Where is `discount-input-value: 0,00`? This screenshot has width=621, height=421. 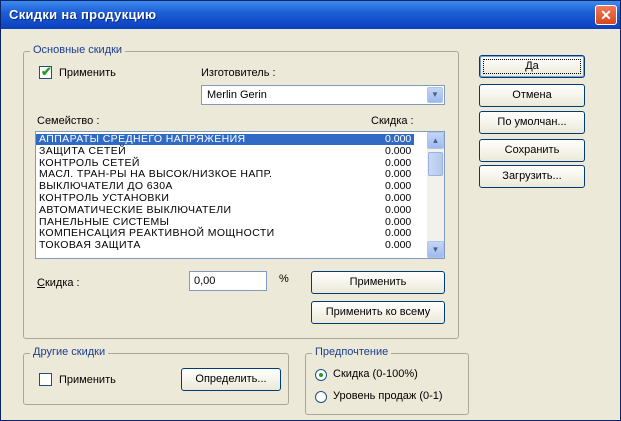
discount-input-value: 0,00 is located at coordinates (205, 281).